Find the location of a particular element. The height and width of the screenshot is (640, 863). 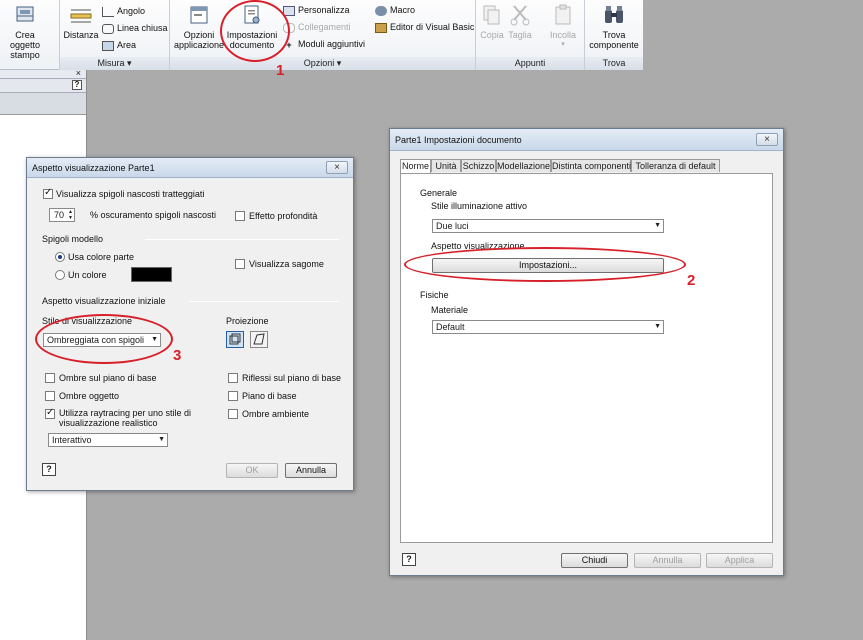

orthographic-icon is located at coordinates (235, 339).